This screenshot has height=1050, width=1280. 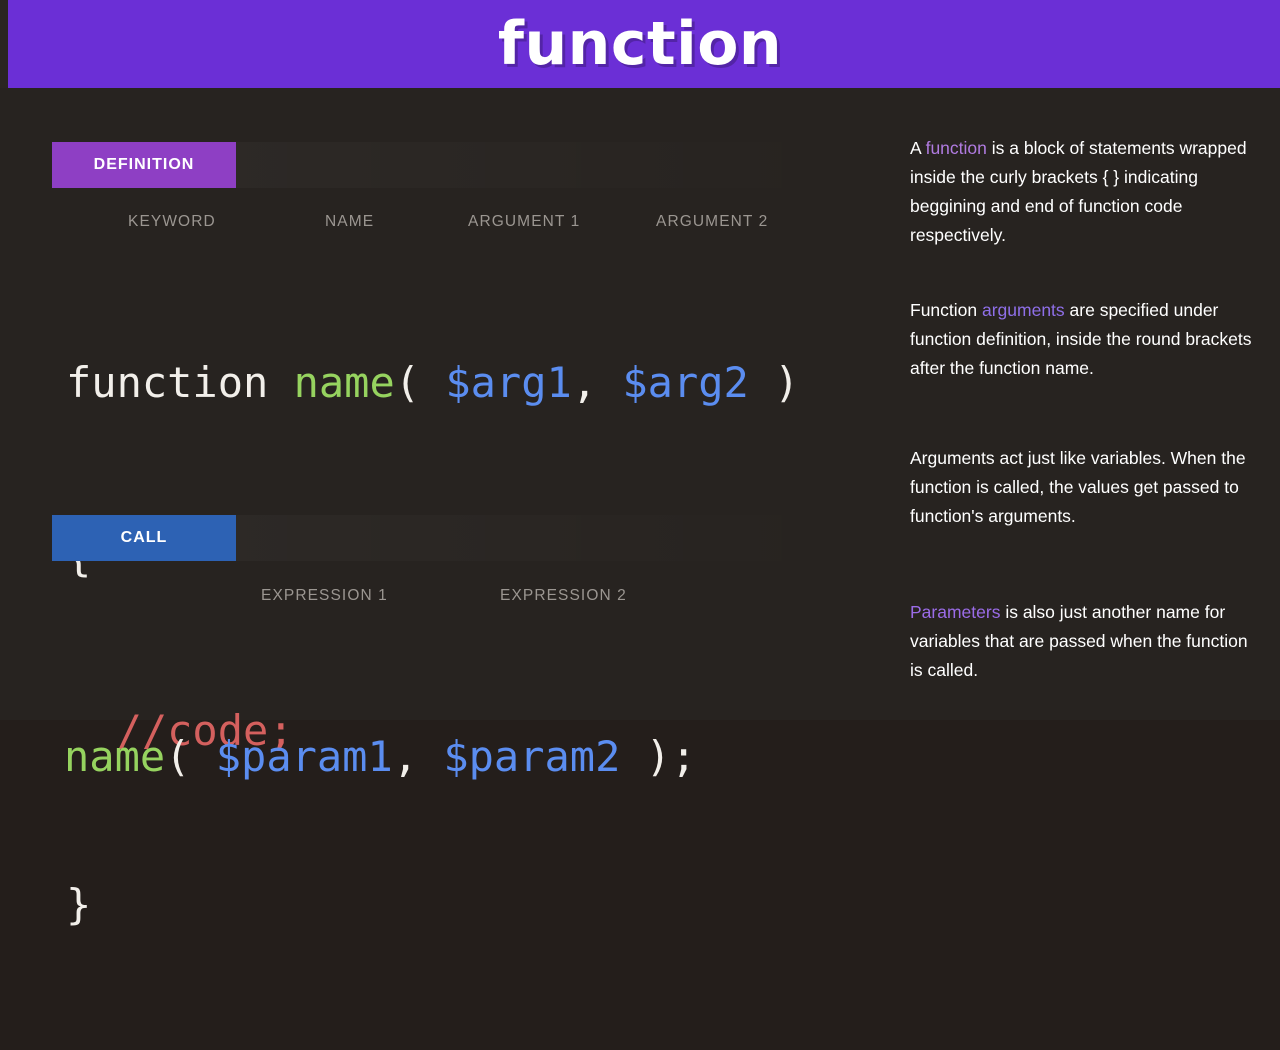 I want to click on definition-code-line-1: function name( $arg1, $arg2 ), so click(x=432, y=383).